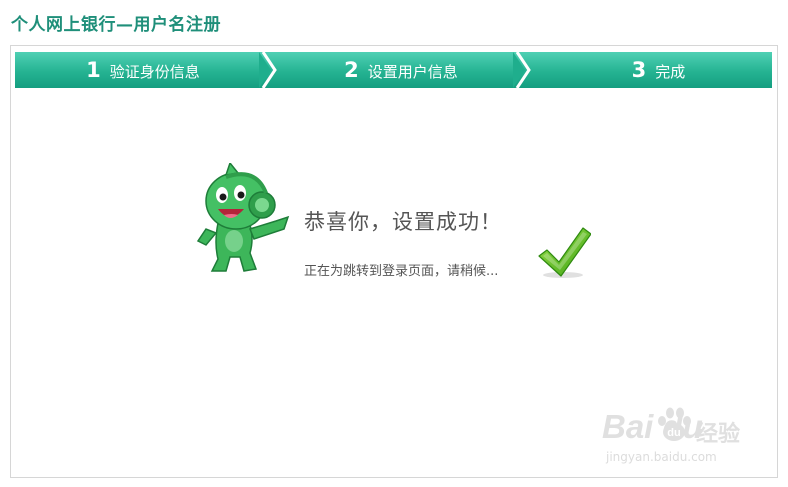 This screenshot has height=487, width=788. I want to click on step-label: 验证身份信息, so click(154, 72).